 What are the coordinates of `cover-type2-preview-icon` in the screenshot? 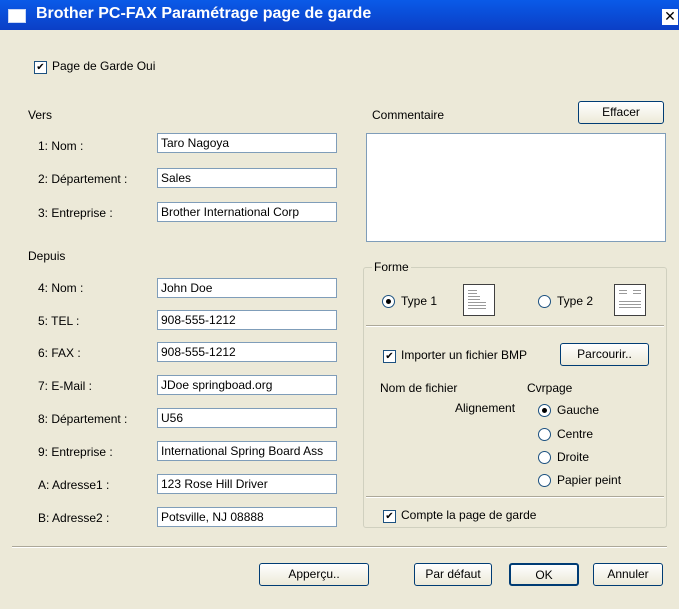 It's located at (630, 300).